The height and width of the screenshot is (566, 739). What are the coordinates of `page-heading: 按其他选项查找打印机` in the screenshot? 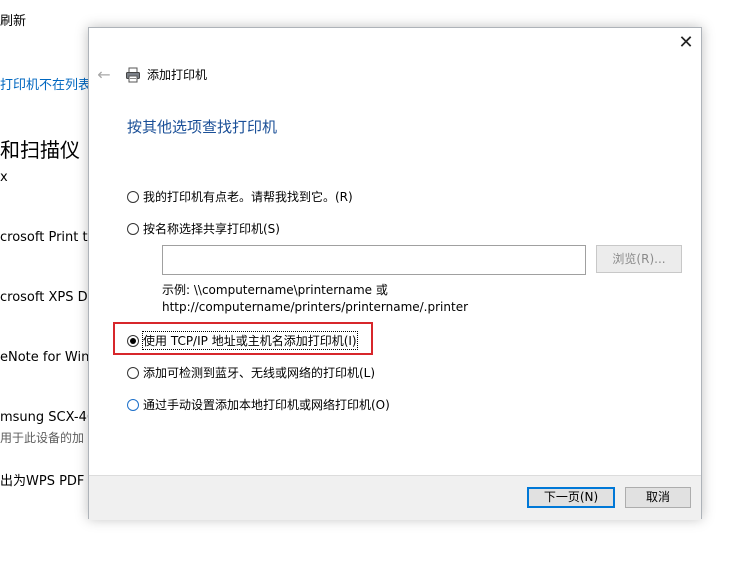 It's located at (202, 127).